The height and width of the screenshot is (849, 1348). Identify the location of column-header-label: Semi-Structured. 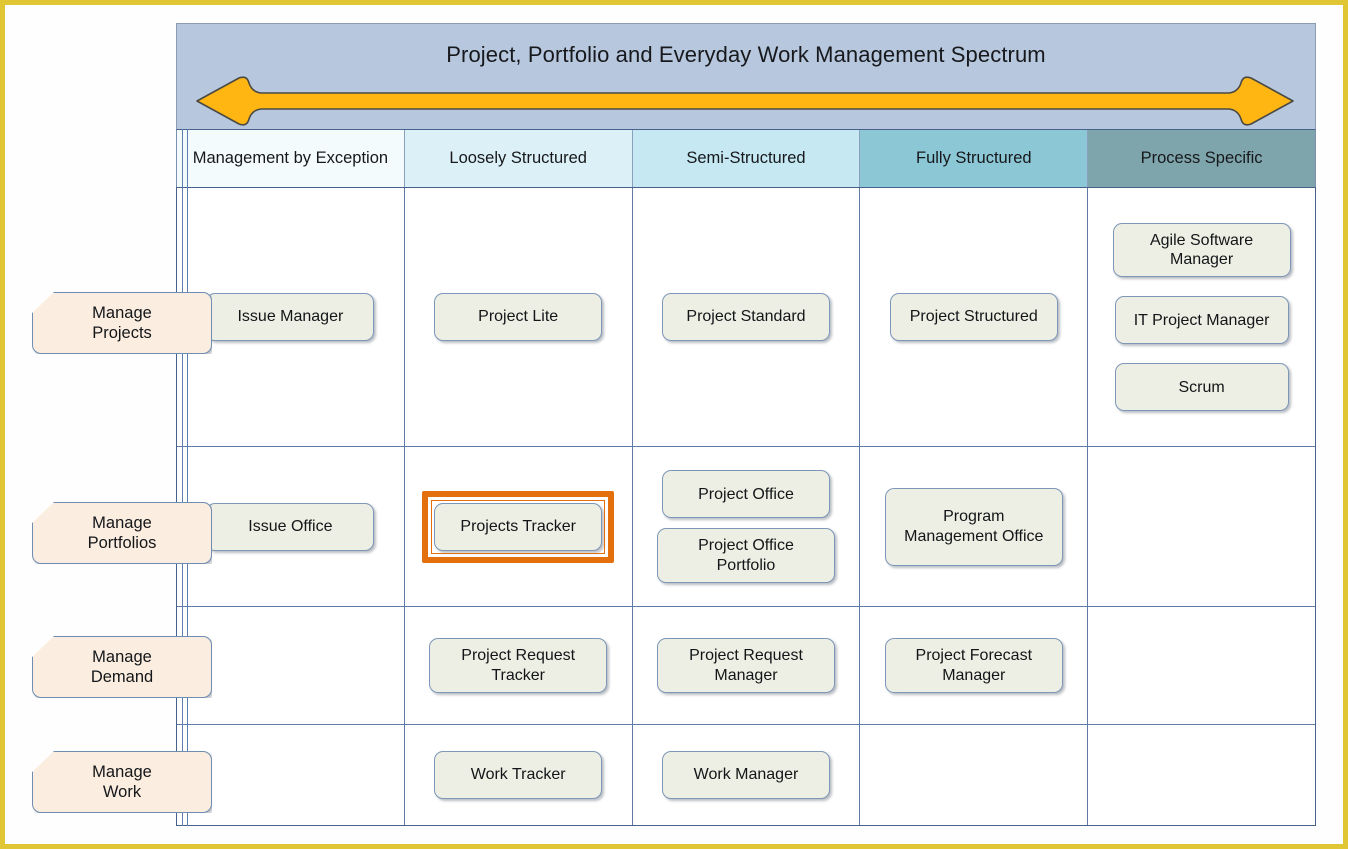
(746, 158).